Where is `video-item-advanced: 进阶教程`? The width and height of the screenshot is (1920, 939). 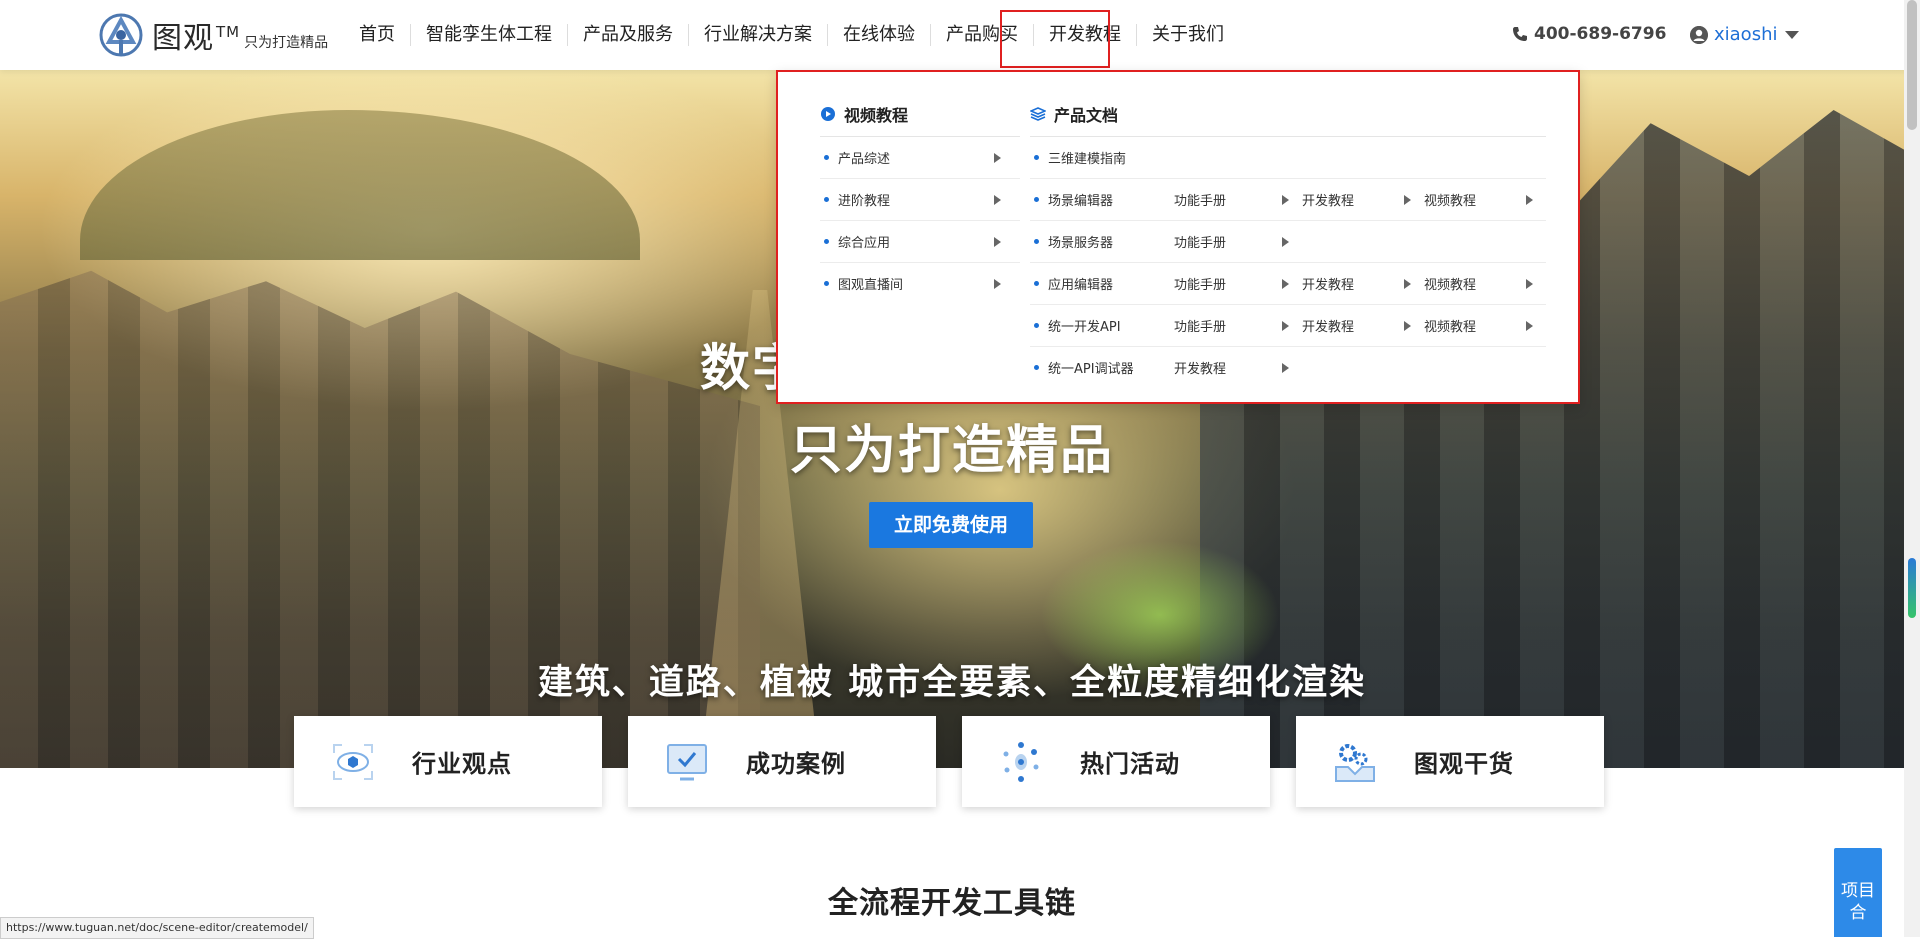 video-item-advanced: 进阶教程 is located at coordinates (920, 200).